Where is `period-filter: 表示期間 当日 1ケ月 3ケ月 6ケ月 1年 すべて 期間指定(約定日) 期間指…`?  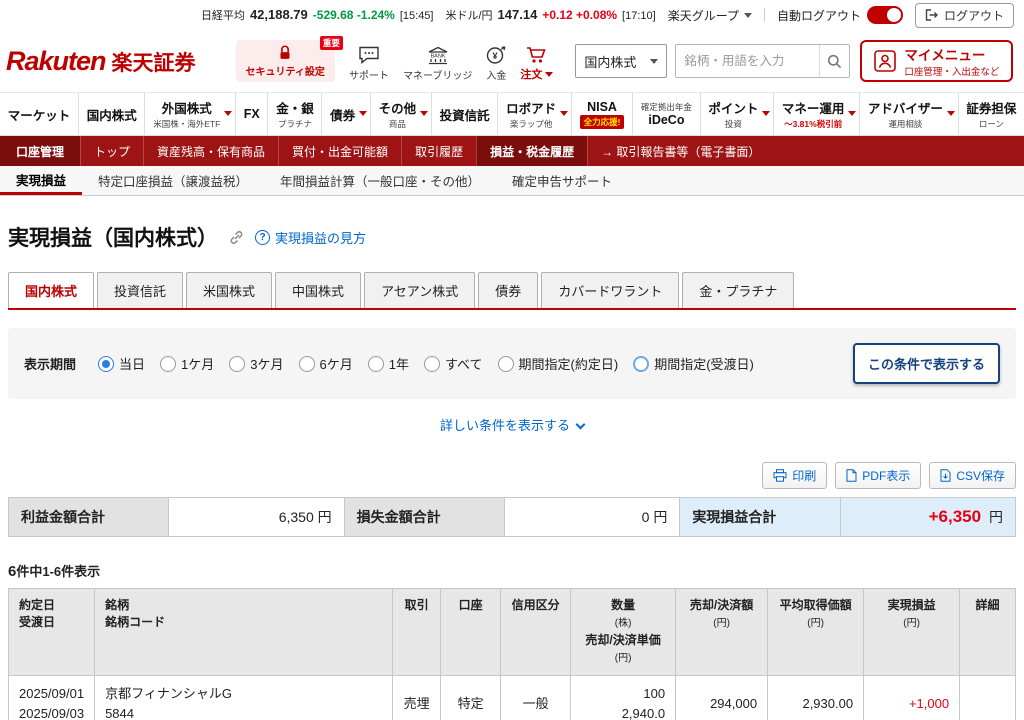 period-filter: 表示期間 当日 1ケ月 3ケ月 6ケ月 1年 すべて 期間指定(約定日) 期間指… is located at coordinates (512, 363).